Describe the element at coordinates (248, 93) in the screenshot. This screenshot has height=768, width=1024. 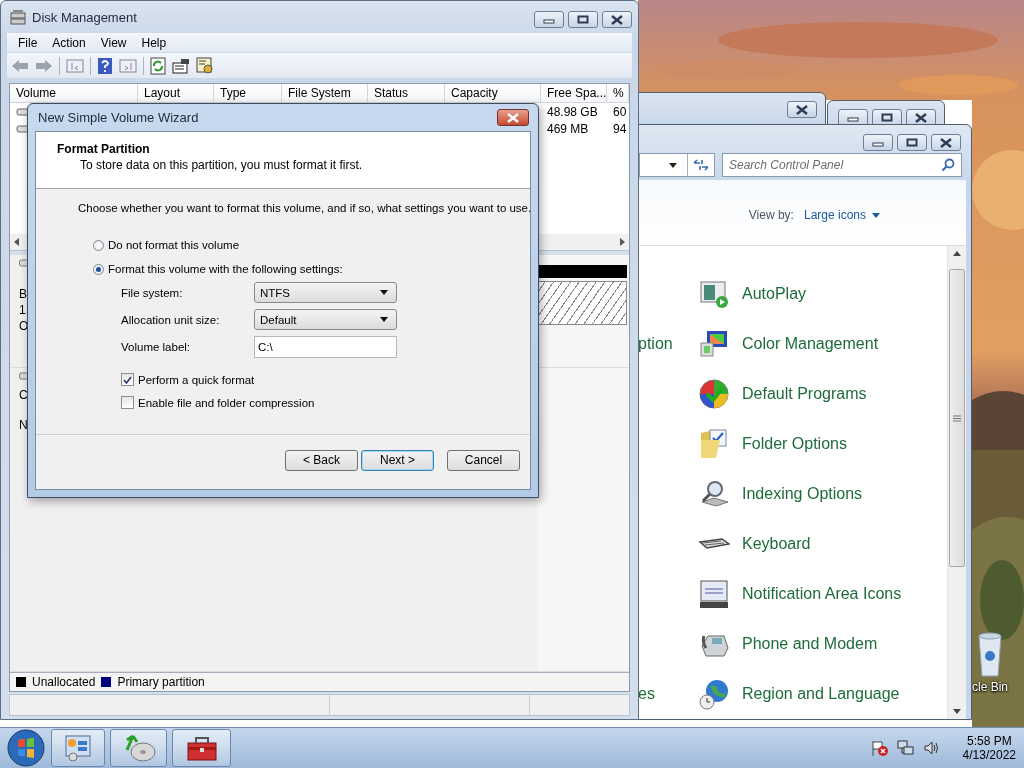
I see `column-header: Type` at that location.